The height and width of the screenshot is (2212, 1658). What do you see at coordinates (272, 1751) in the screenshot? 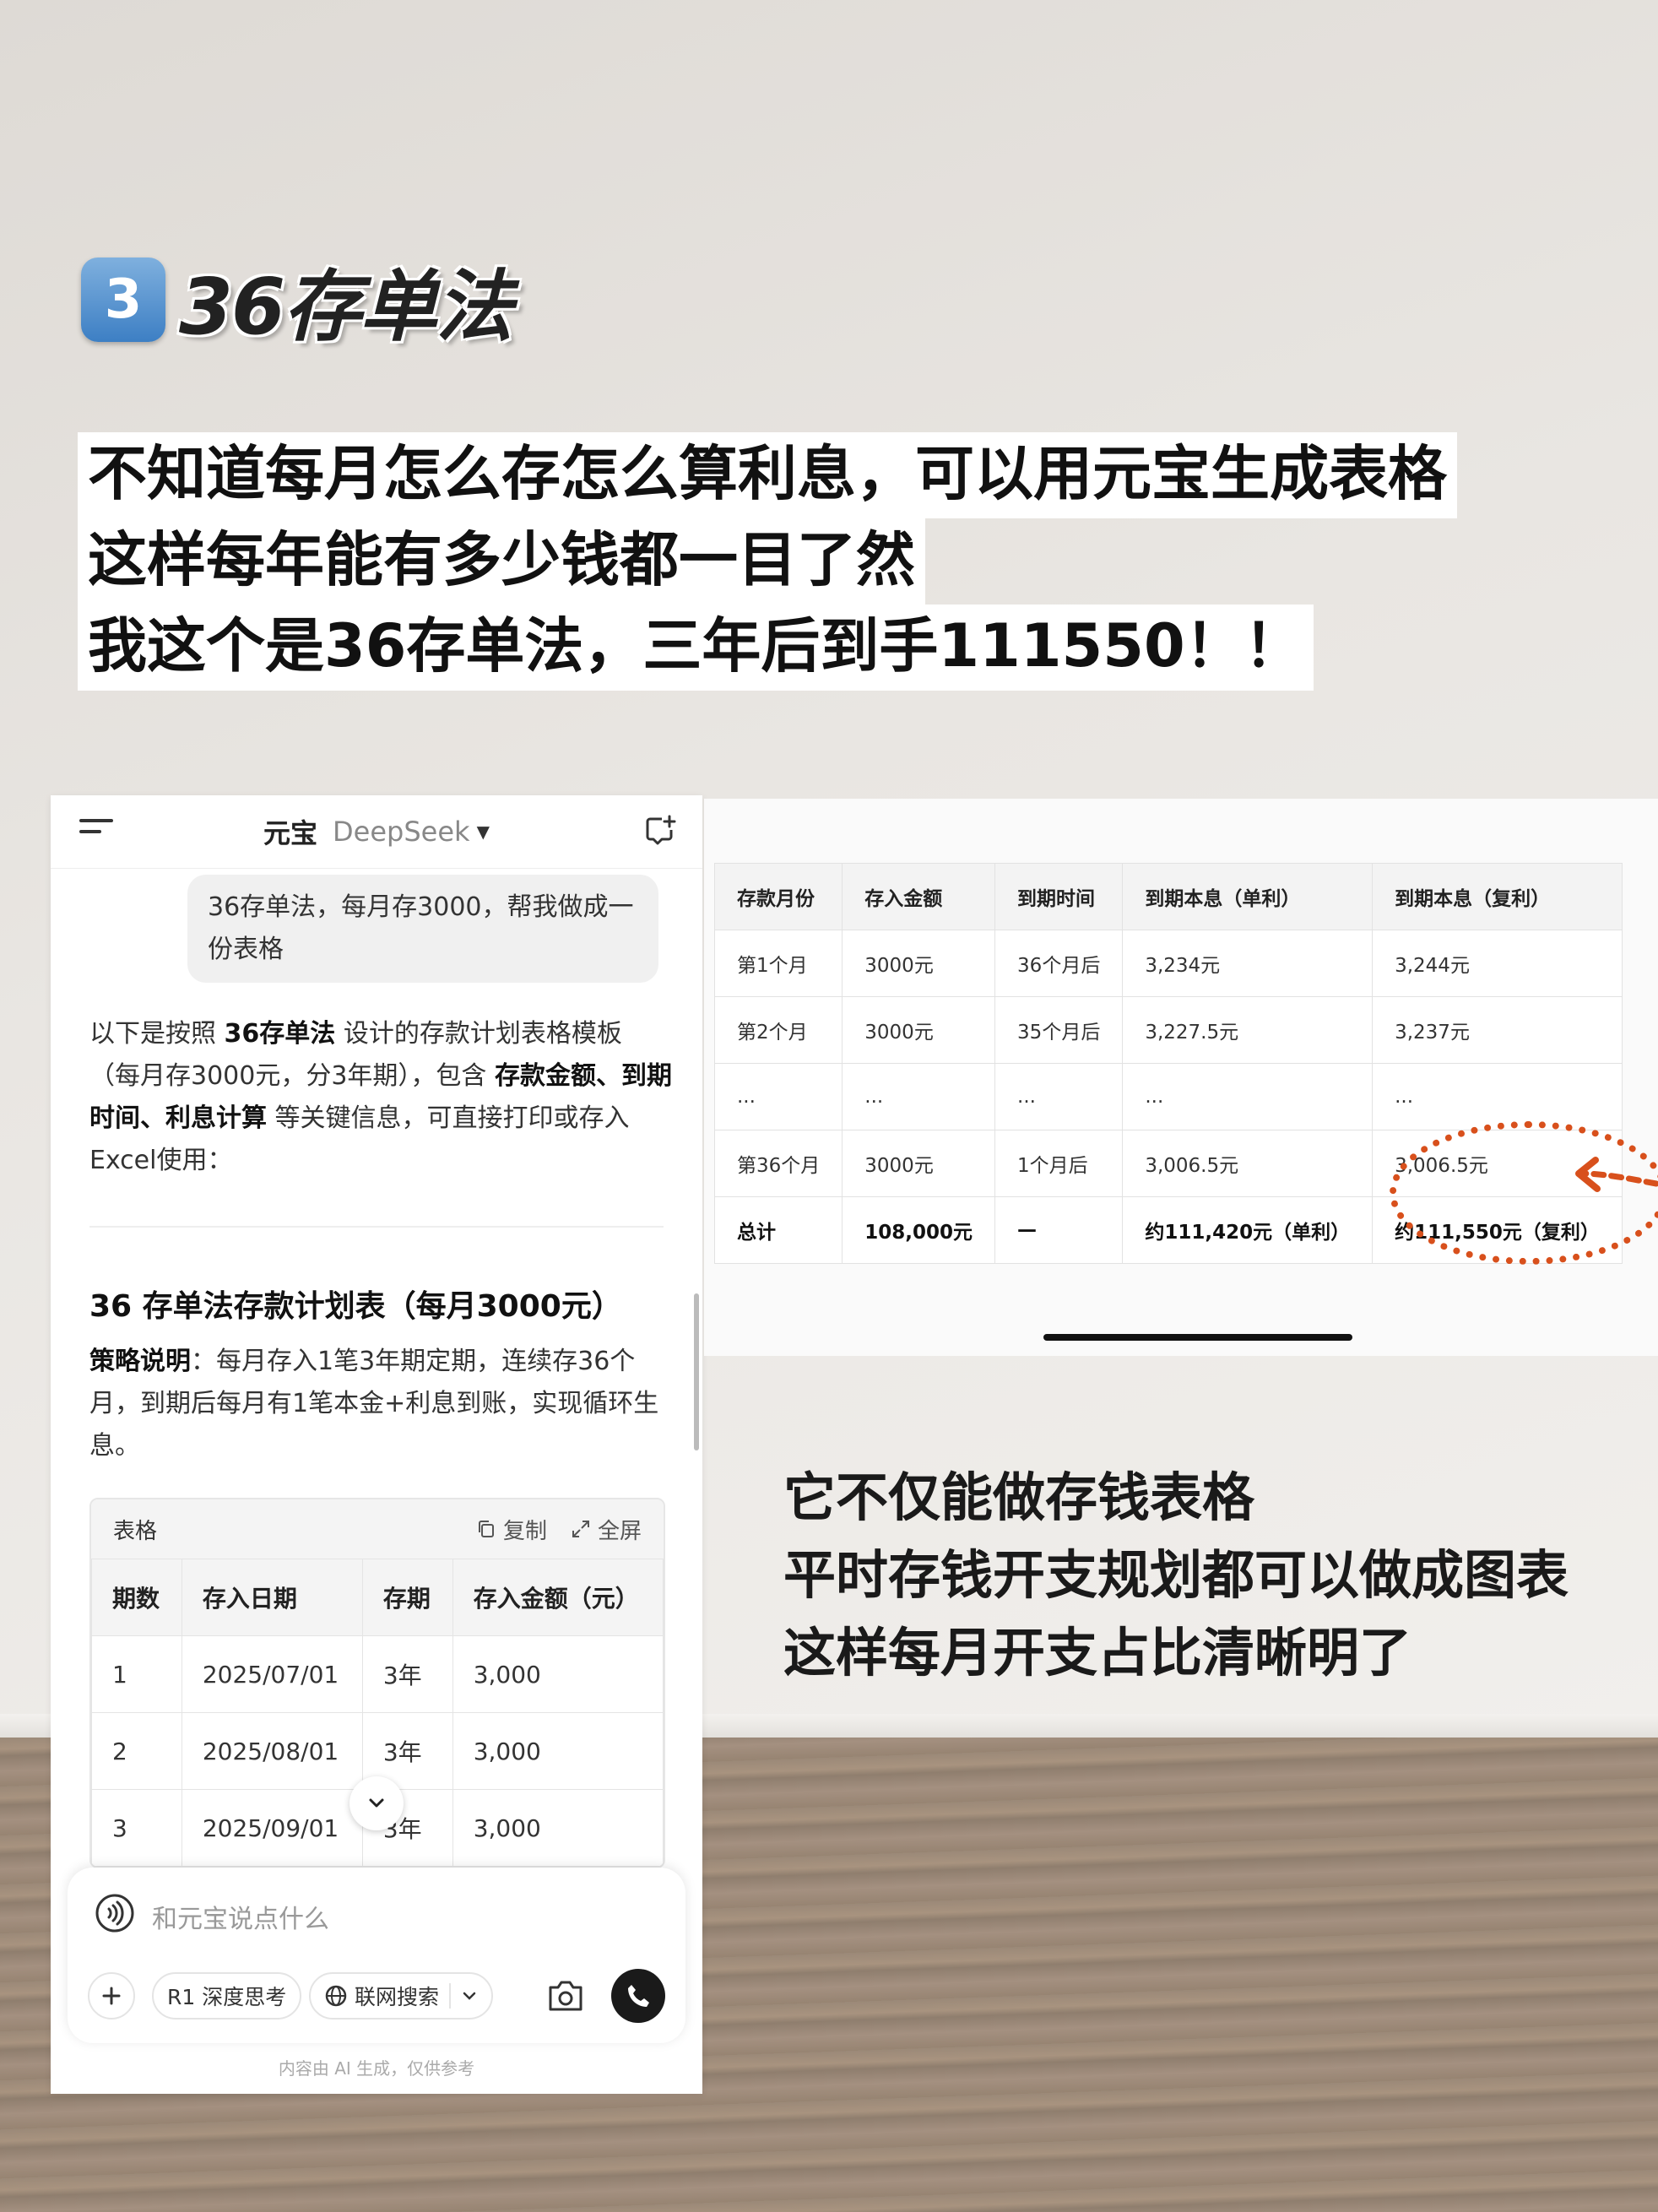
I see `table-cell: 2025/08/01` at bounding box center [272, 1751].